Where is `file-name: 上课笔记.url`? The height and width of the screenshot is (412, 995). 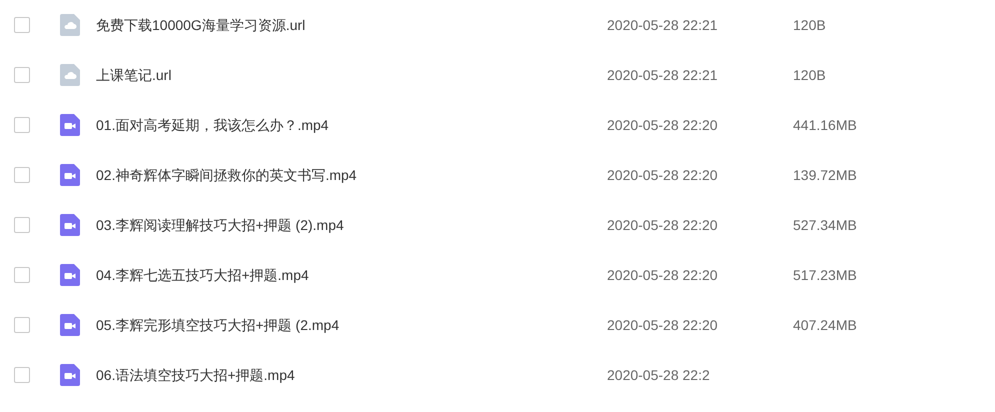 file-name: 上课笔记.url is located at coordinates (346, 75).